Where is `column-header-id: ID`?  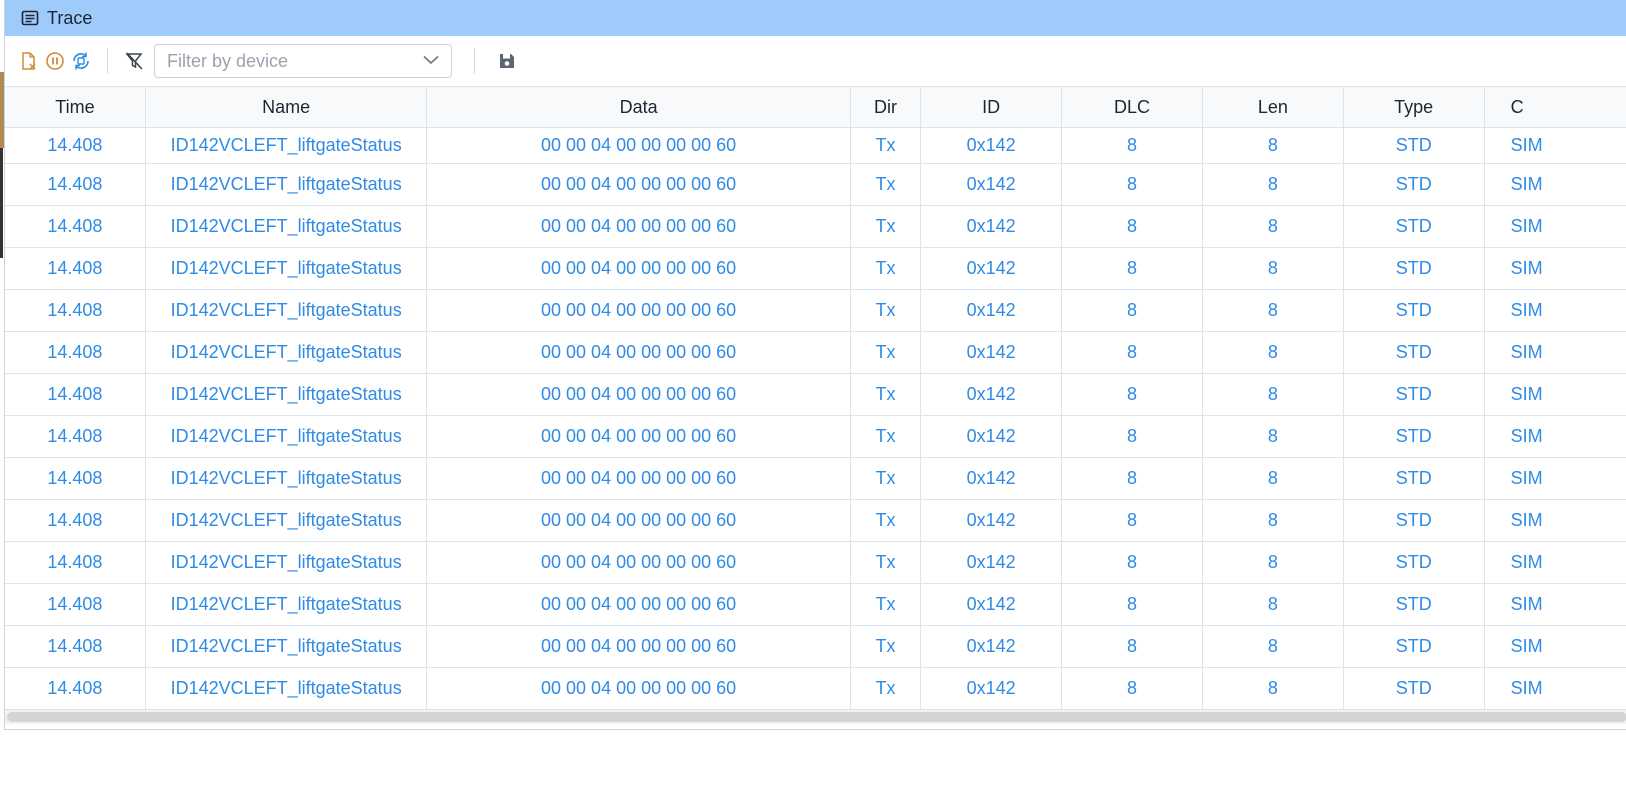
column-header-id: ID is located at coordinates (992, 107).